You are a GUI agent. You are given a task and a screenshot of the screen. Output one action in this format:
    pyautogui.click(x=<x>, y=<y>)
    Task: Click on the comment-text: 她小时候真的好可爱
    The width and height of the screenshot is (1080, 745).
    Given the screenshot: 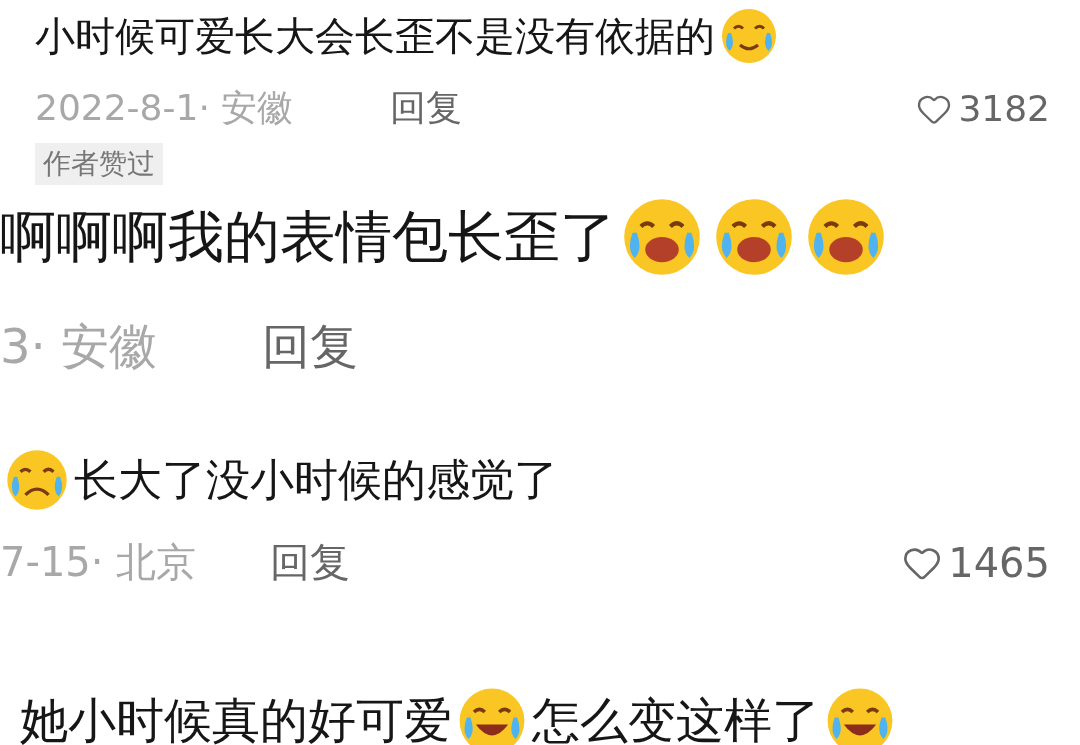 What is the action you would take?
    pyautogui.click(x=236, y=718)
    